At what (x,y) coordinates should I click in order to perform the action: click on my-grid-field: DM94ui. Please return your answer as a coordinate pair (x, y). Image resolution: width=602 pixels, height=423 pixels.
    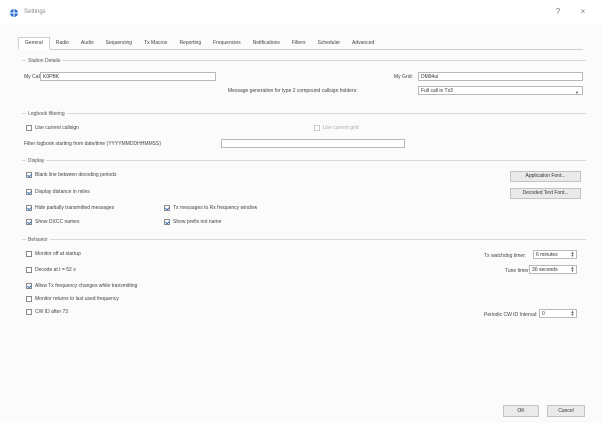
    Looking at the image, I should click on (500, 76).